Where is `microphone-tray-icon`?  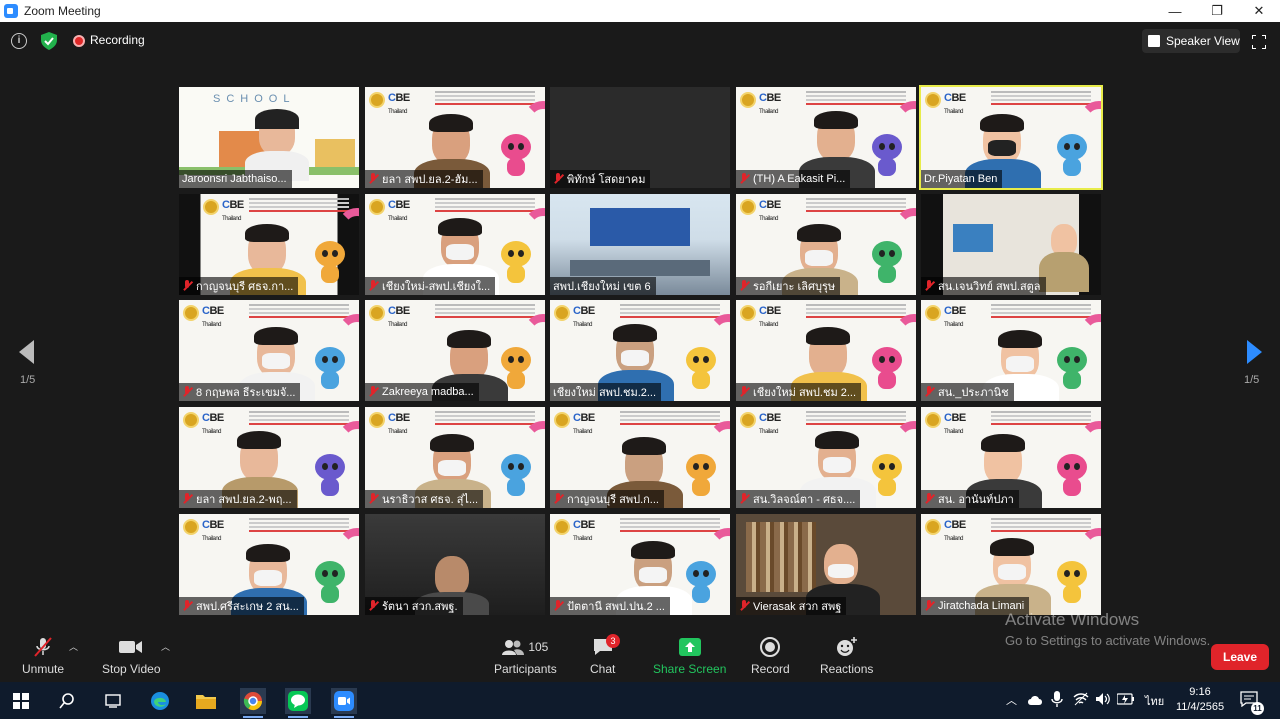
microphone-tray-icon is located at coordinates (1057, 699).